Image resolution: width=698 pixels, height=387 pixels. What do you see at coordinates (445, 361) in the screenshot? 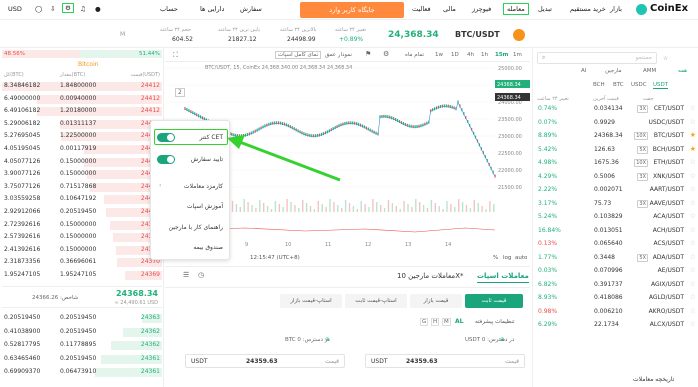
I see `buy-price-field: قیمت 24359.63 USDT` at bounding box center [445, 361].